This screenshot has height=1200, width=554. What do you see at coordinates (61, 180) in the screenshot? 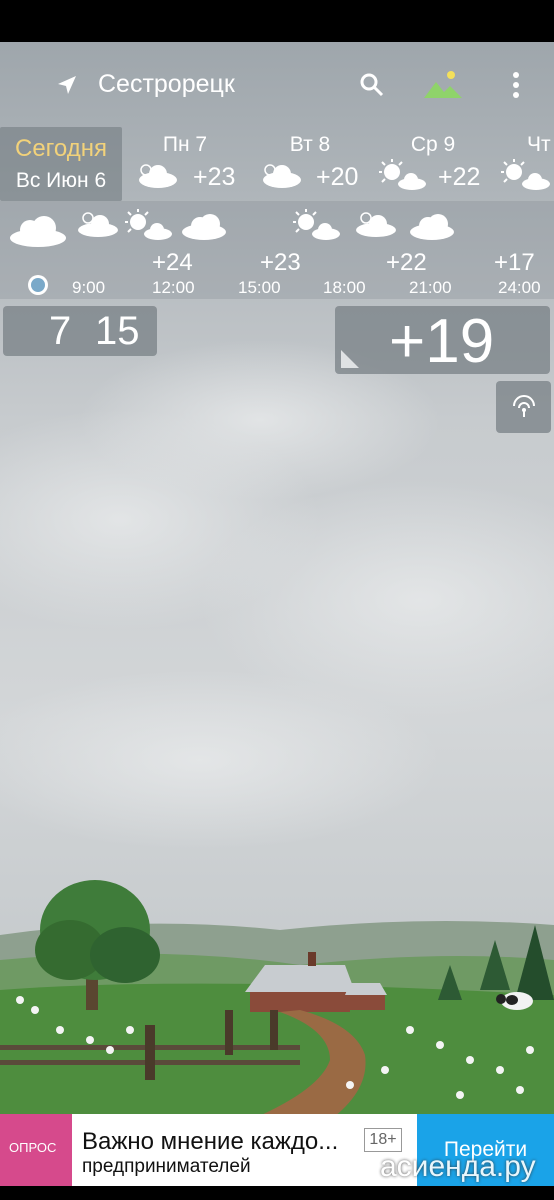
I see `today-date: Вс Июн 6` at bounding box center [61, 180].